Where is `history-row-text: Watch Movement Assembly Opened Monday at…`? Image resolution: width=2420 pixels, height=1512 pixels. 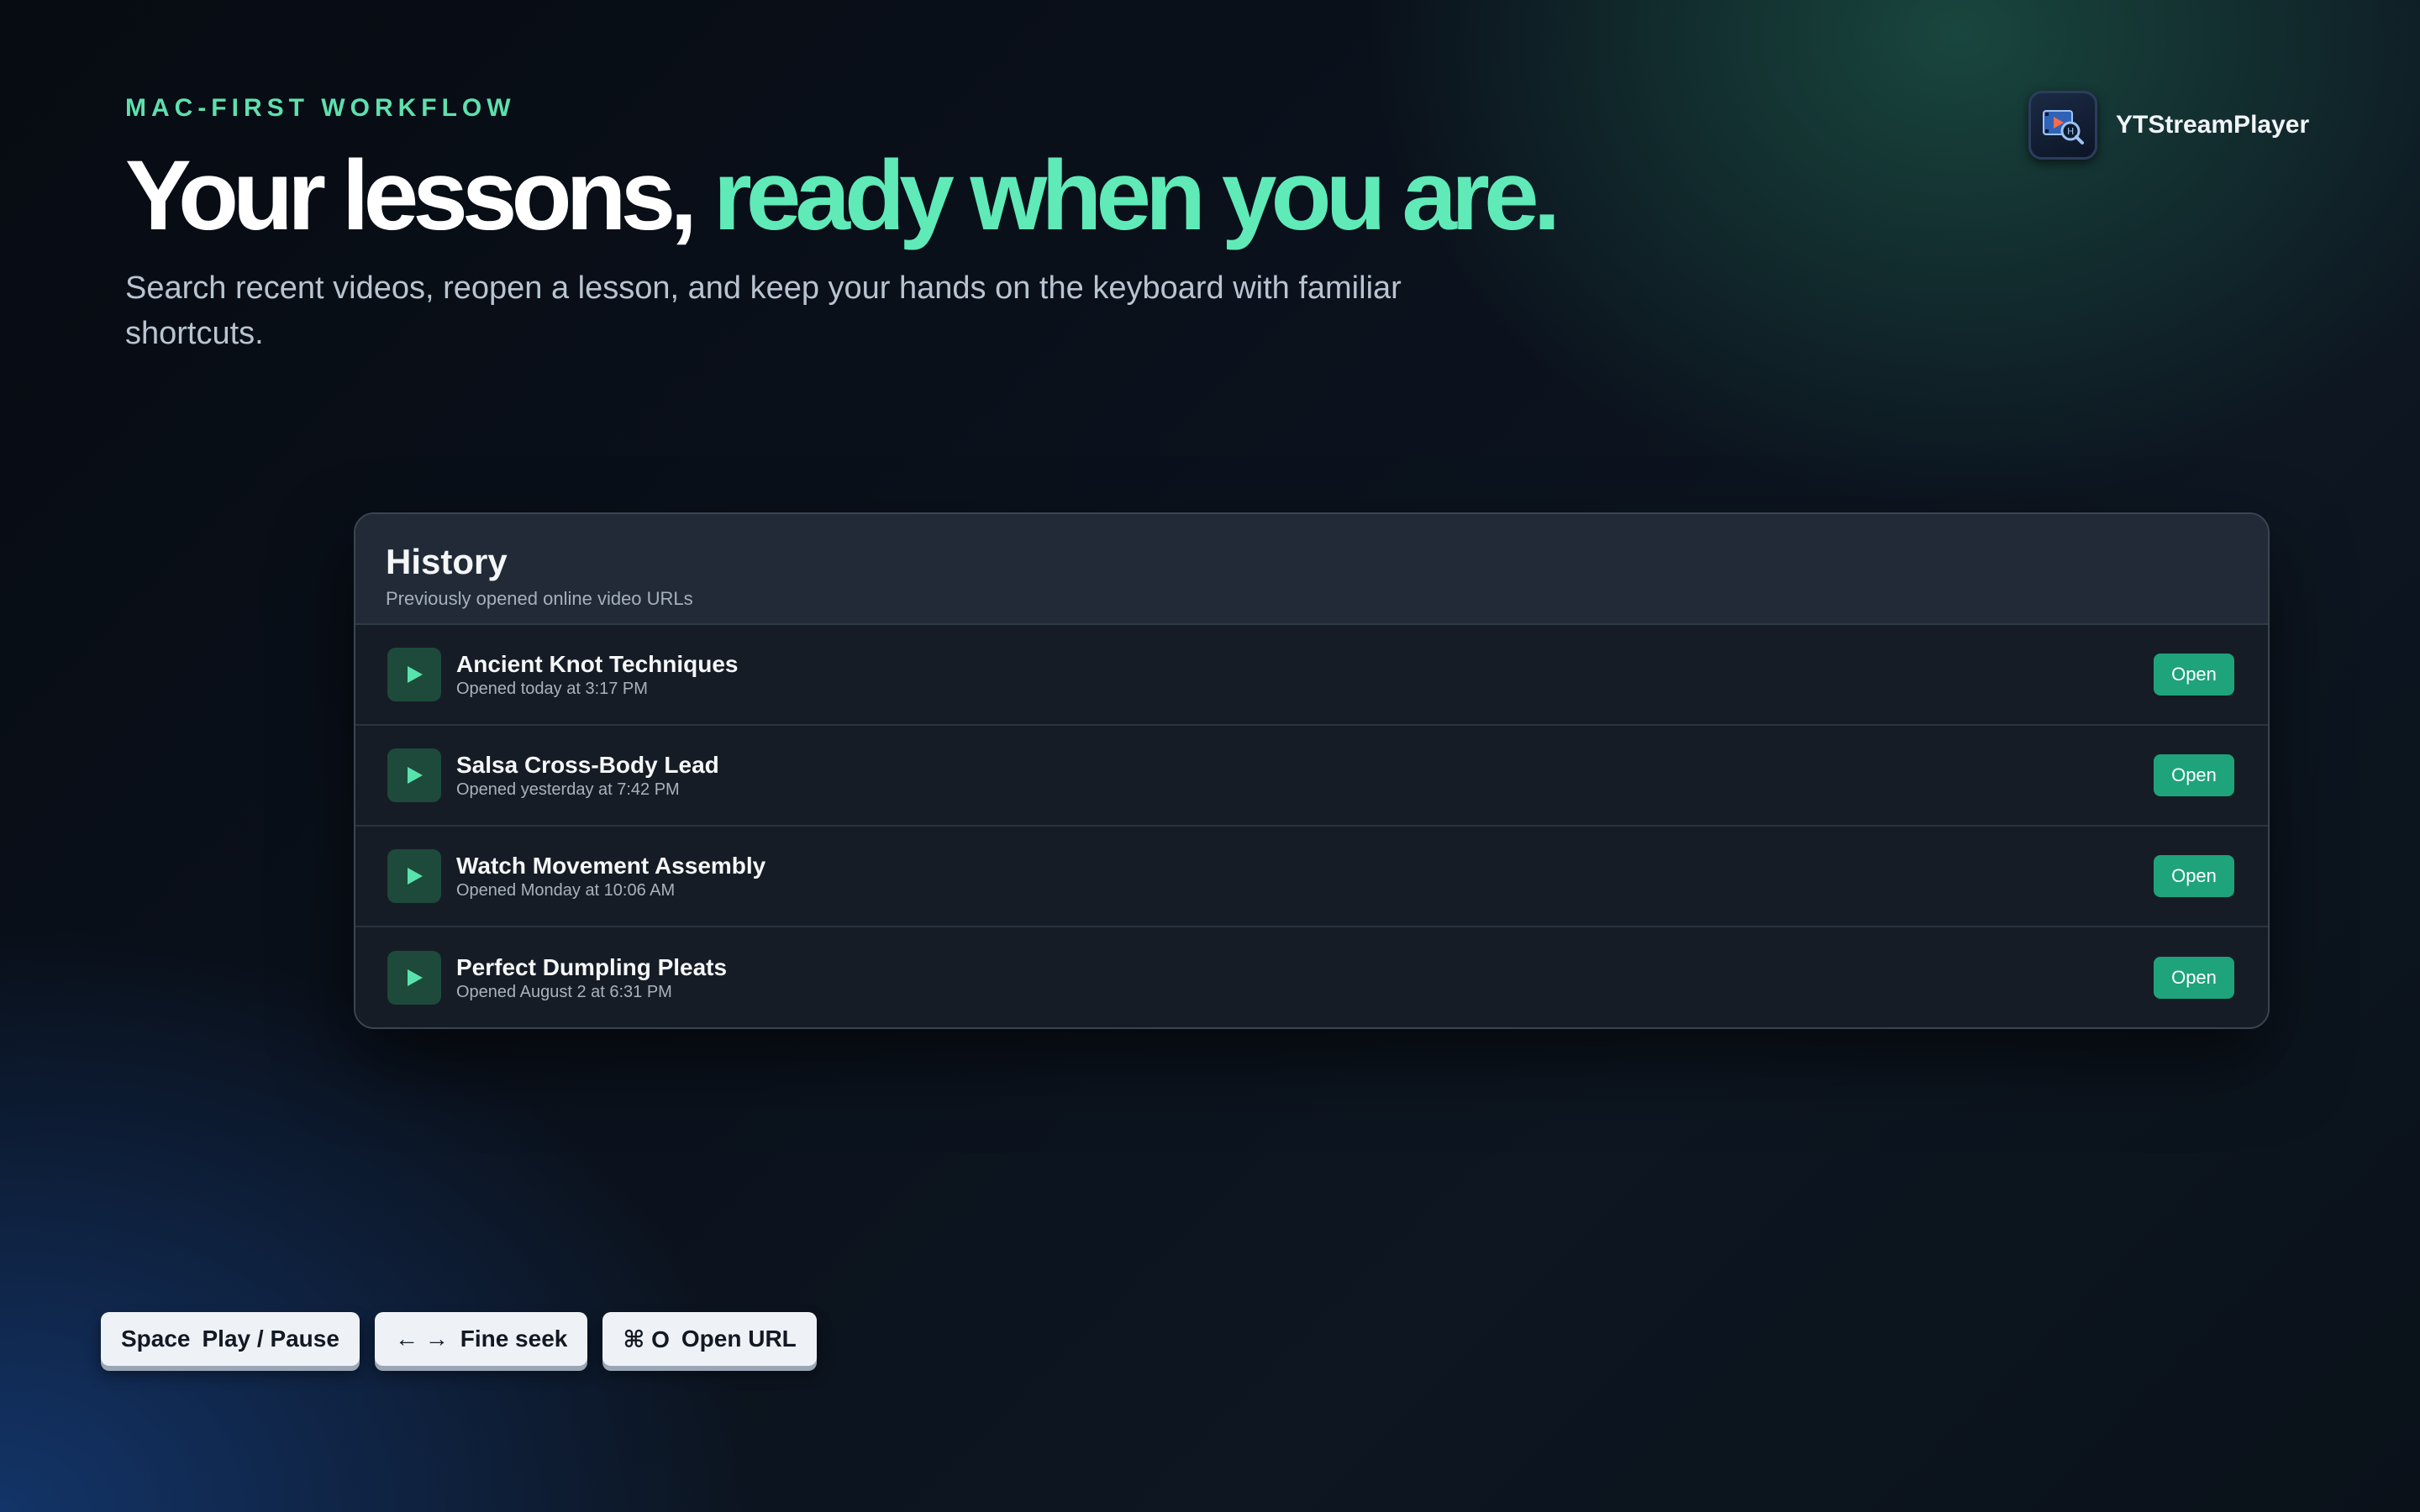
history-row-text: Watch Movement Assembly Opened Monday at… is located at coordinates (1305, 876).